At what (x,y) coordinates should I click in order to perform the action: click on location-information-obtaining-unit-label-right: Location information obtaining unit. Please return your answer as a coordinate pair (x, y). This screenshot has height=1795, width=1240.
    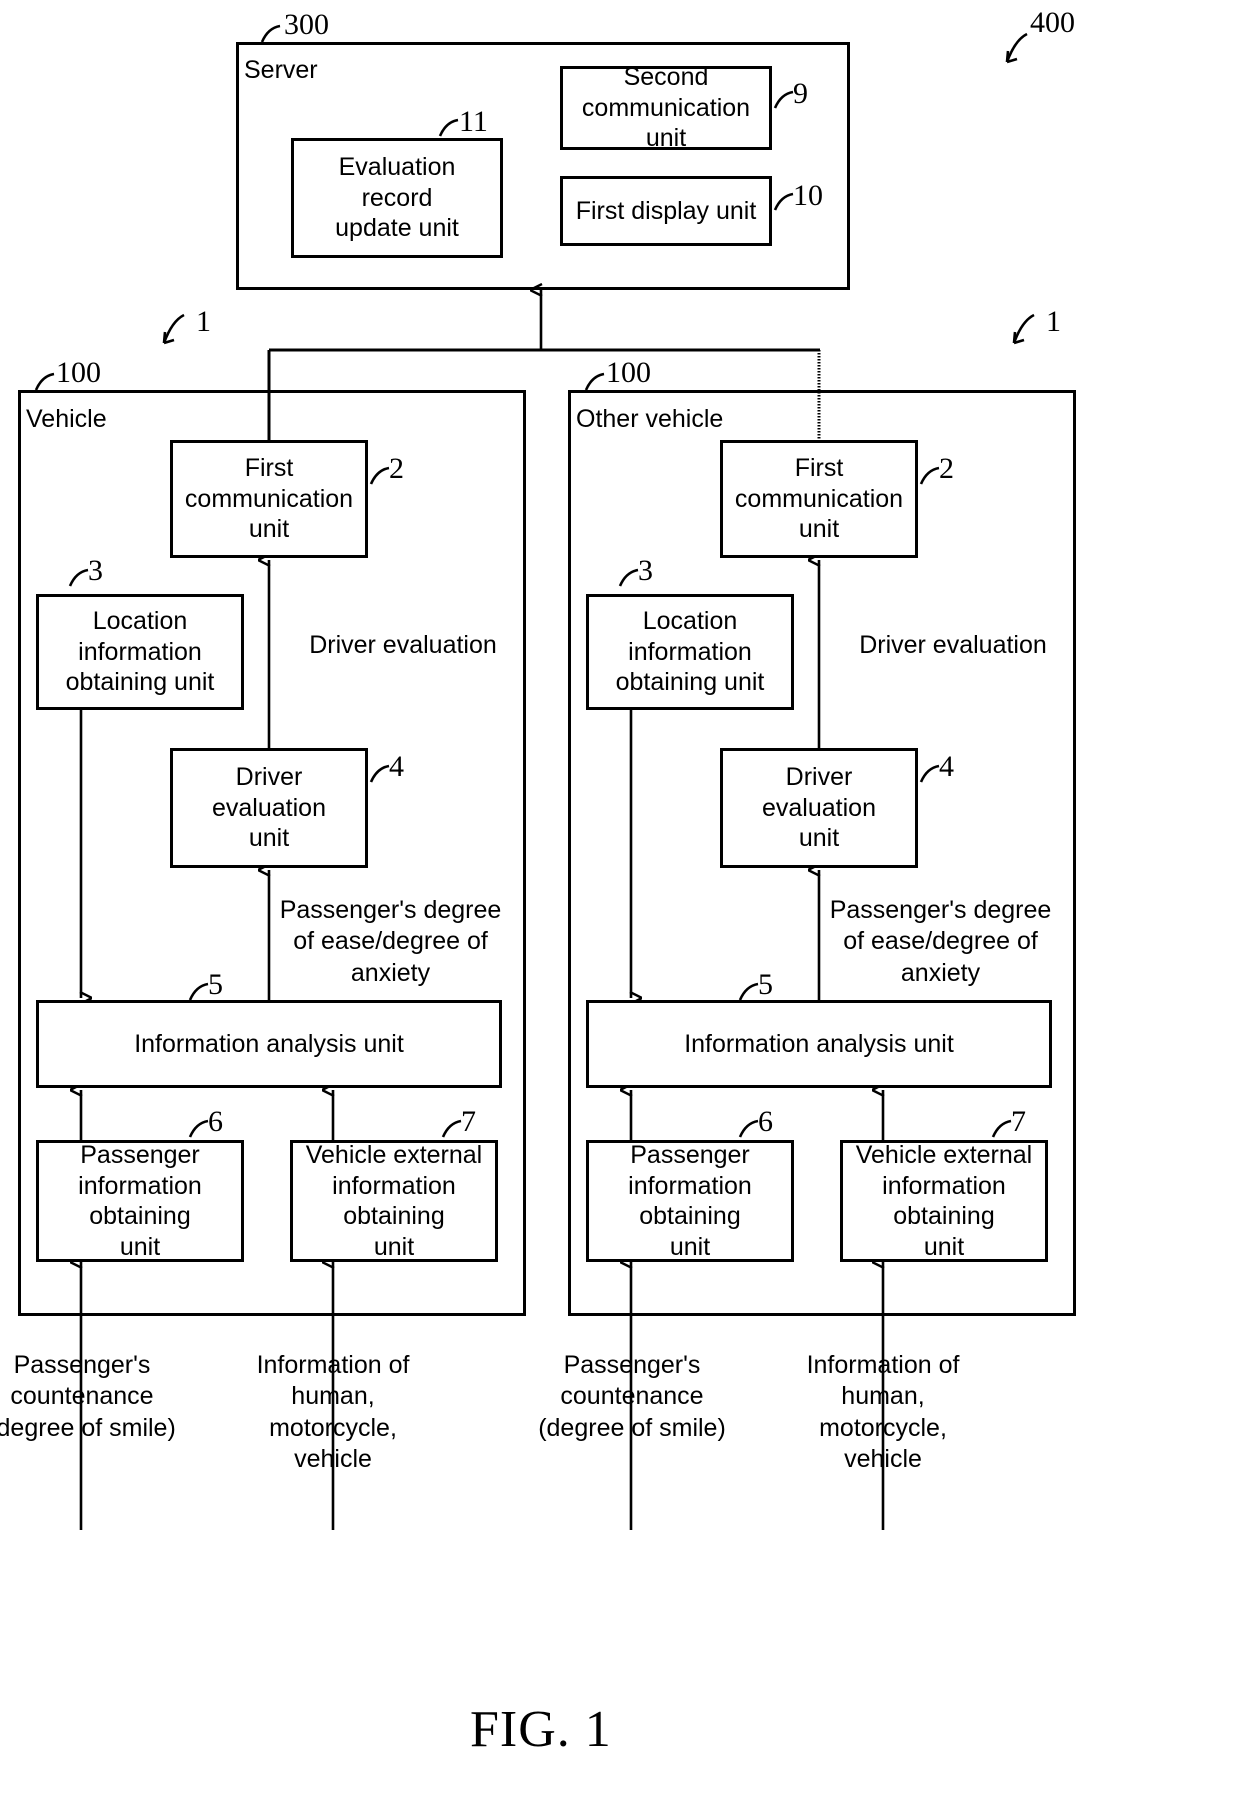
    Looking at the image, I should click on (690, 652).